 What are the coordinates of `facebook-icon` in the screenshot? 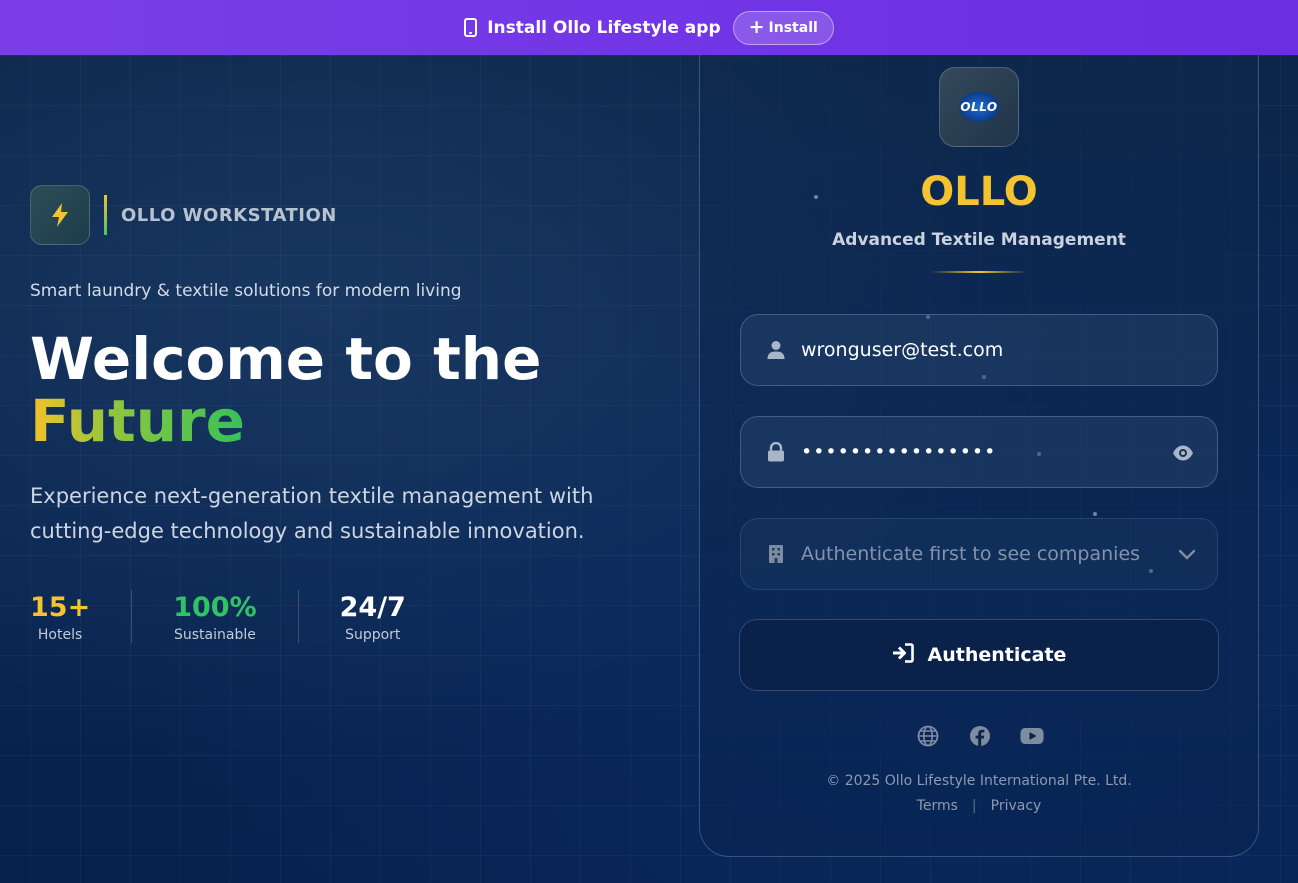 It's located at (980, 736).